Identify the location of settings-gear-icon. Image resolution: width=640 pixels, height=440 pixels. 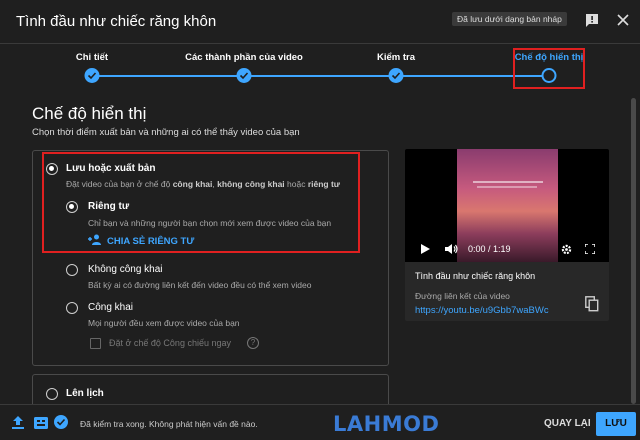
(566, 249).